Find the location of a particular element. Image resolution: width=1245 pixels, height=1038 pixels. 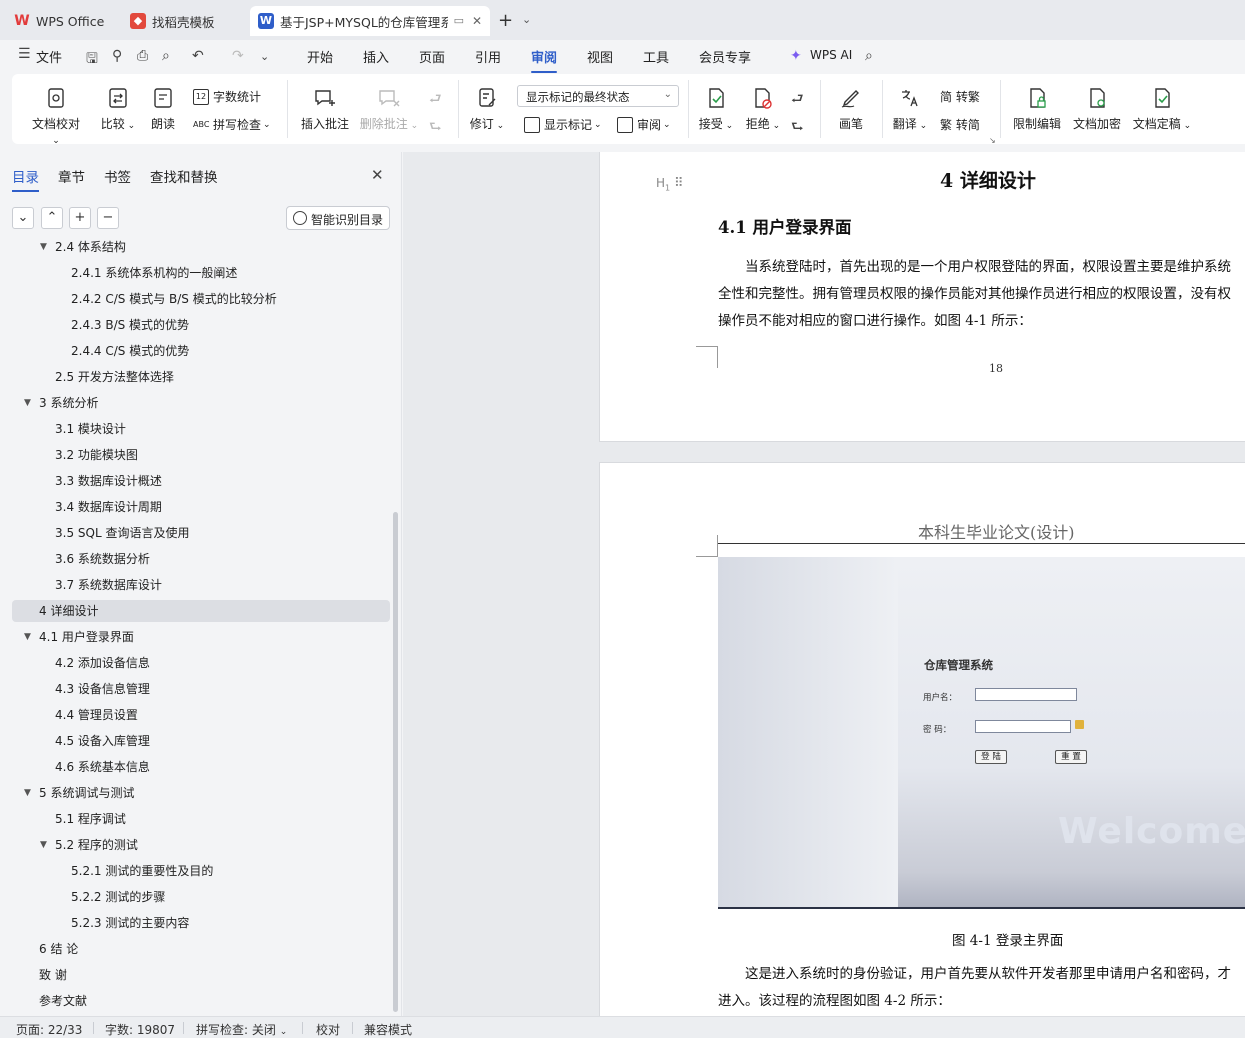

delete-comment-button: 删除批注 ⌄ is located at coordinates (389, 109).